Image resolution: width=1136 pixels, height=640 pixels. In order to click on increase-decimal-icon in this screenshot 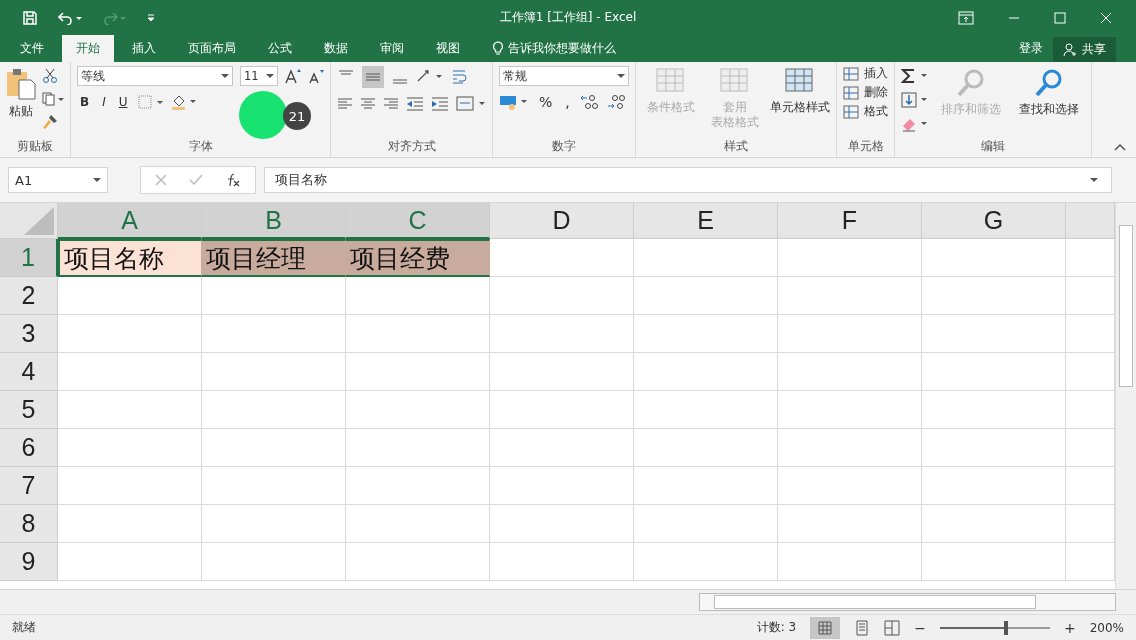, I will do `click(589, 102)`.